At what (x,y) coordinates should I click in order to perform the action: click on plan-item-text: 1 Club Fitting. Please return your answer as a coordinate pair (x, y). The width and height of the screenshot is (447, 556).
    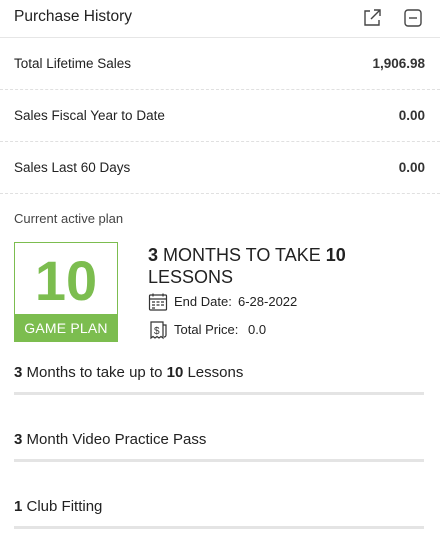
    Looking at the image, I should click on (58, 507).